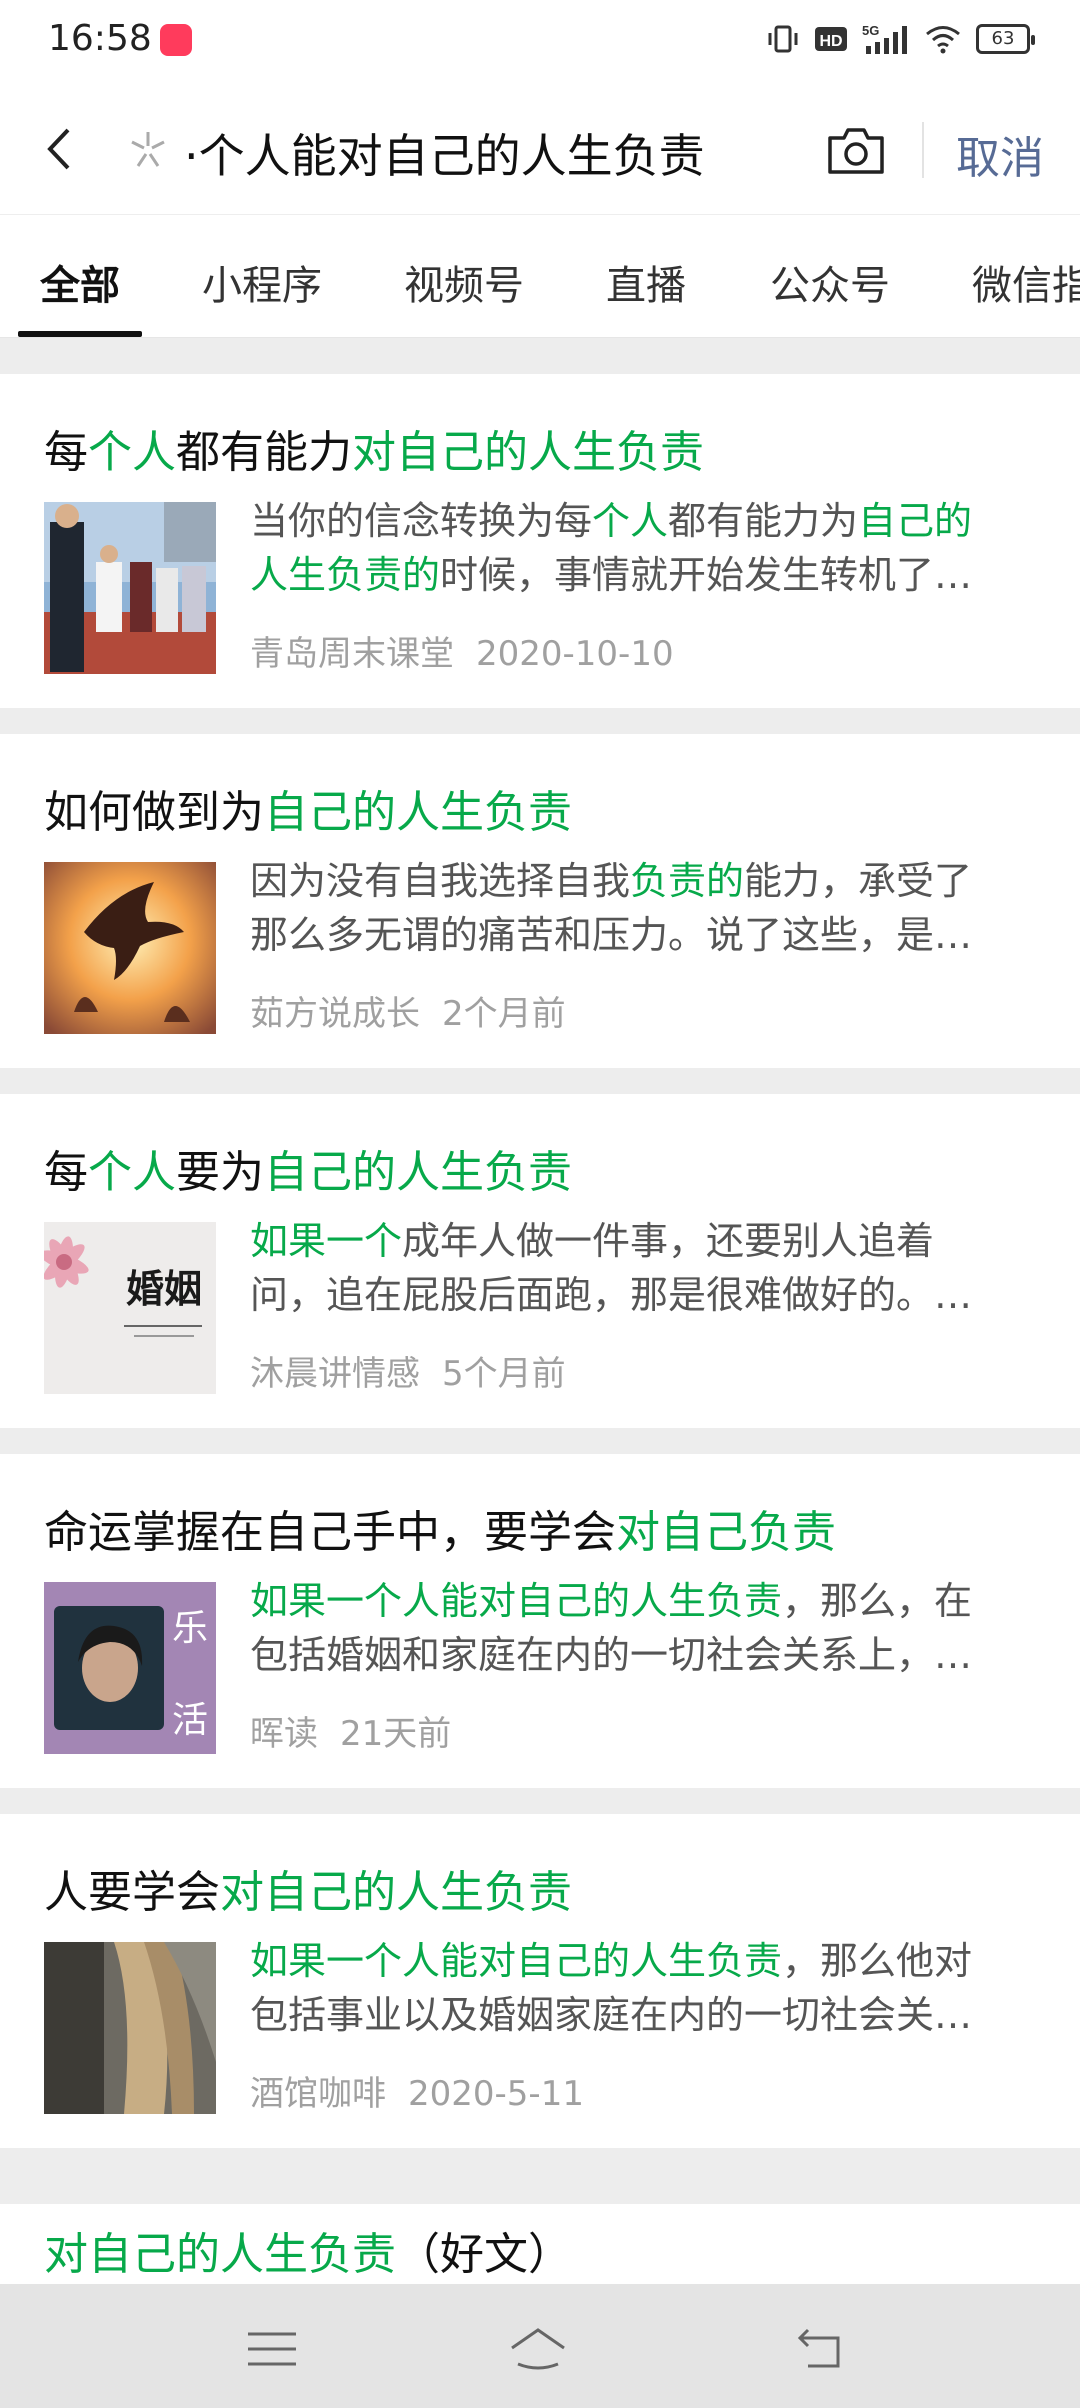  I want to click on back-arrow-icon, so click(61, 149).